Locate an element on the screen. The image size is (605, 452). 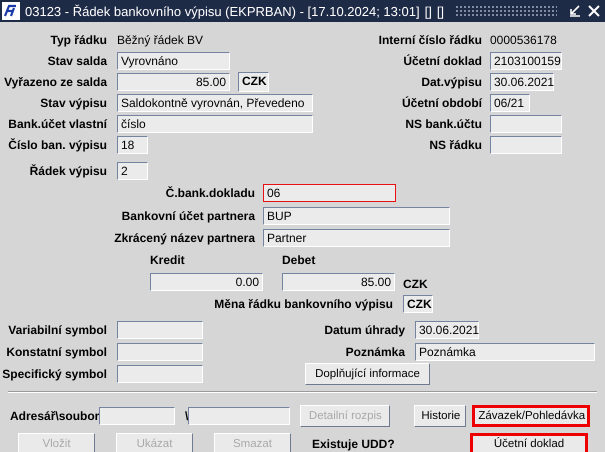
field-value: Běžný řádek BV is located at coordinates (160, 39).